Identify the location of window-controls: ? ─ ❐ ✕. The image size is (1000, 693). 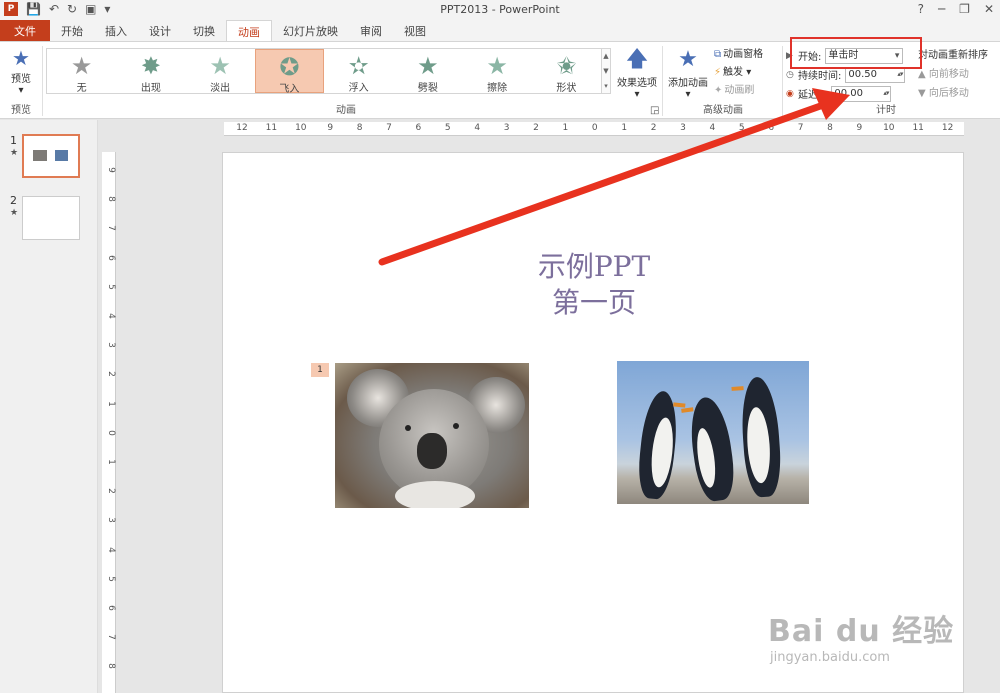
(956, 9).